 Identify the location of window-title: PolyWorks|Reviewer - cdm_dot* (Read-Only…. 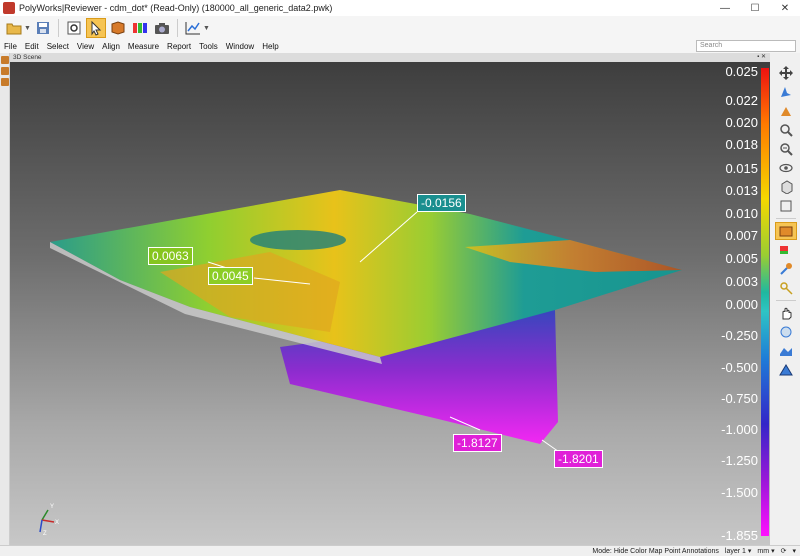
(176, 8).